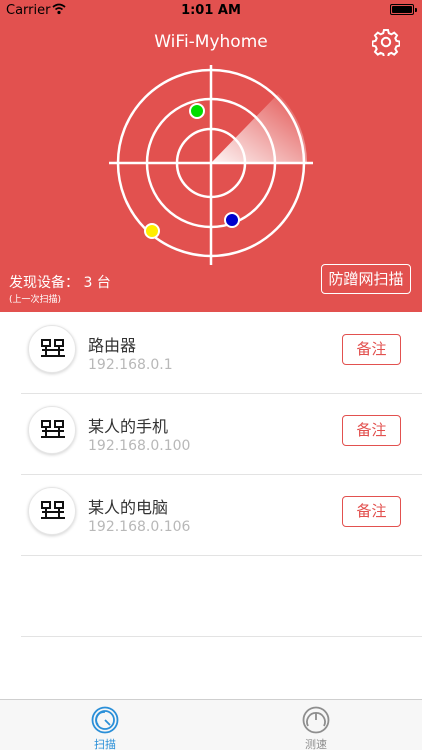 The width and height of the screenshot is (422, 752). I want to click on device-name: 路由器, so click(112, 345).